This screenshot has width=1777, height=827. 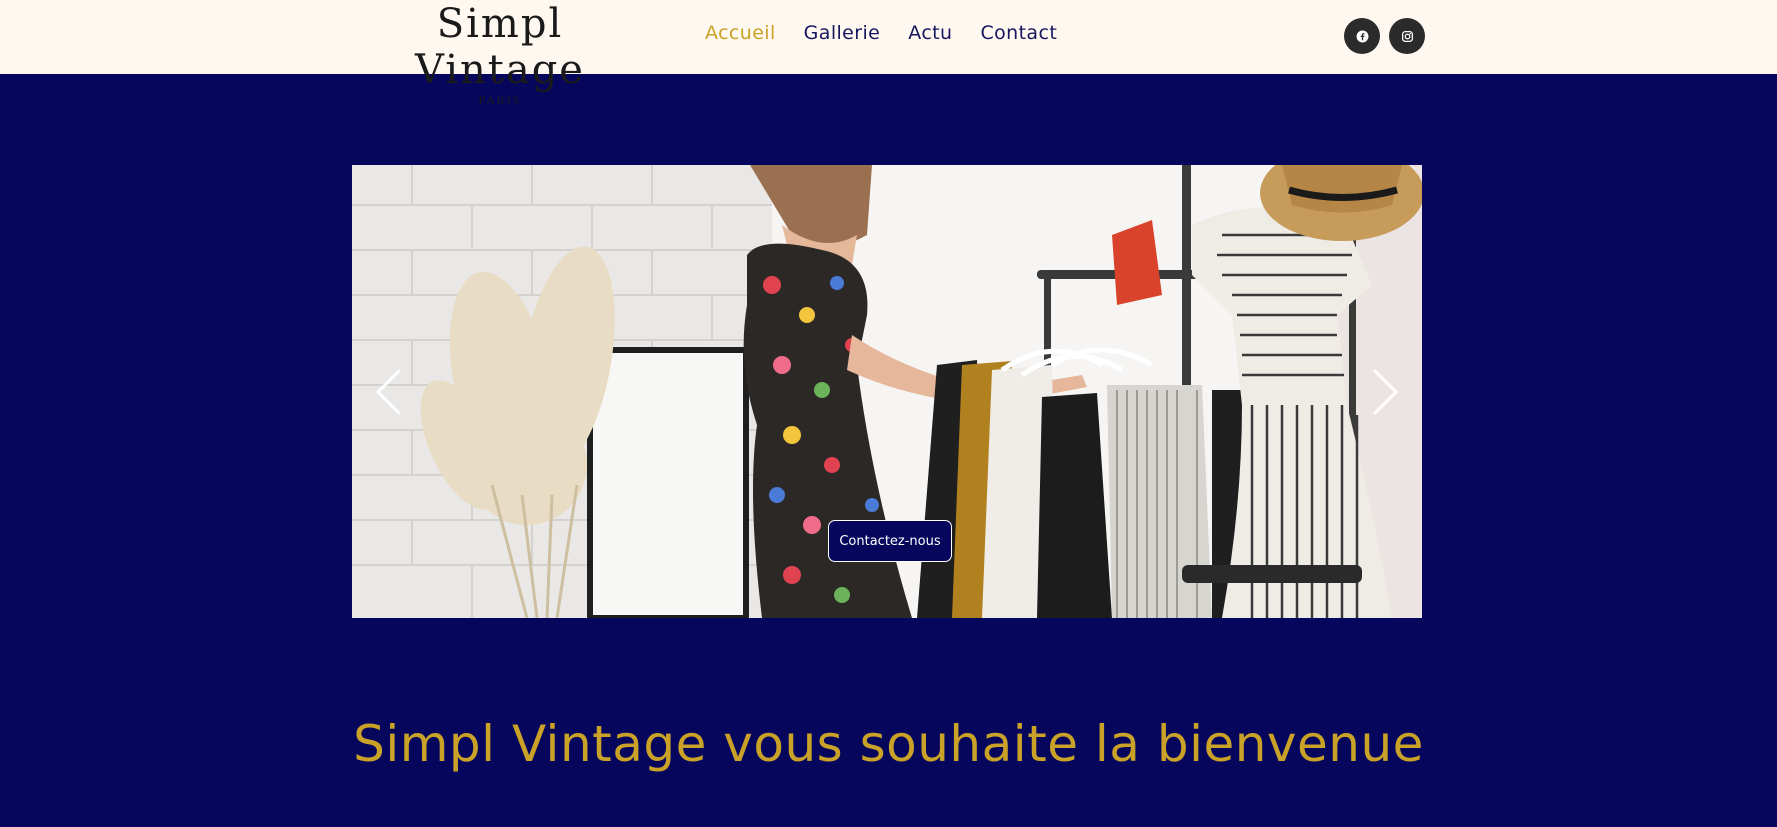 I want to click on logo-subtitle: PARIS, so click(x=500, y=100).